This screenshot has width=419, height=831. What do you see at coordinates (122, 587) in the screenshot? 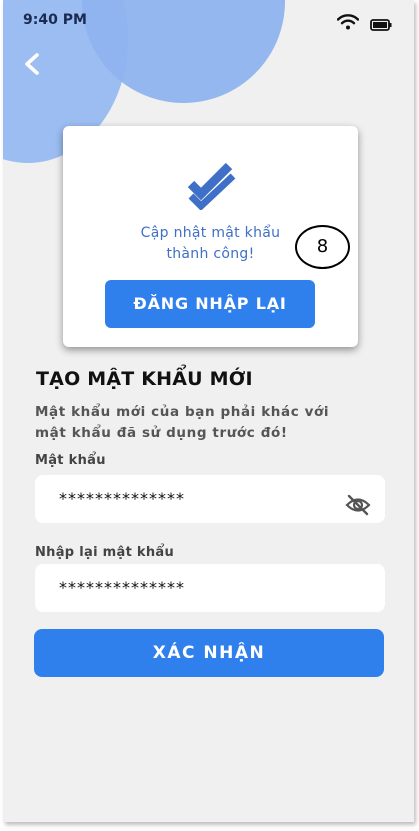
I see `confirm-password-value: **************` at bounding box center [122, 587].